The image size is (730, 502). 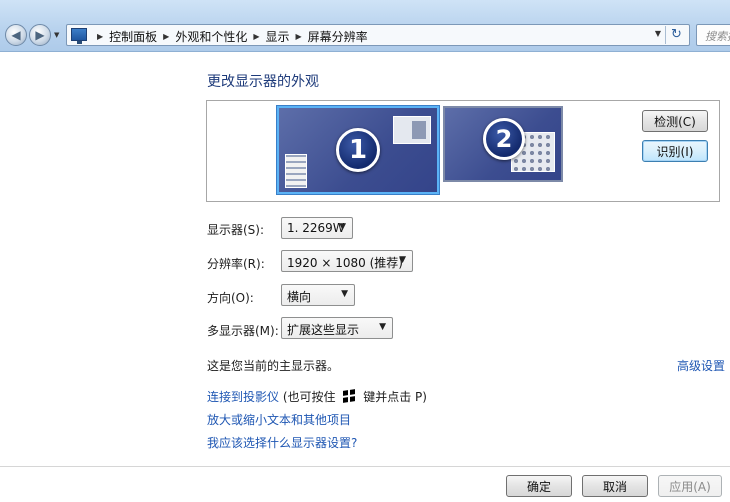 I want to click on resolution-select-value: 1920 × 1080 (推荐), so click(x=345, y=263).